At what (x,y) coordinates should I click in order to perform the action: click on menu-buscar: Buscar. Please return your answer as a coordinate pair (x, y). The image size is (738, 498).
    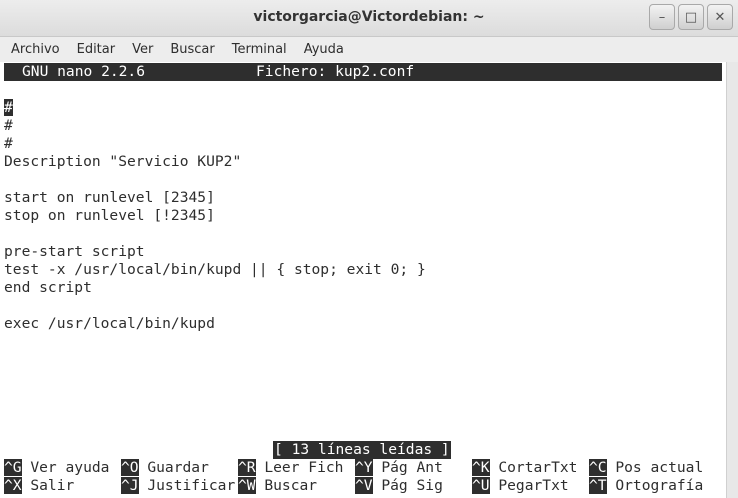
    Looking at the image, I should click on (190, 49).